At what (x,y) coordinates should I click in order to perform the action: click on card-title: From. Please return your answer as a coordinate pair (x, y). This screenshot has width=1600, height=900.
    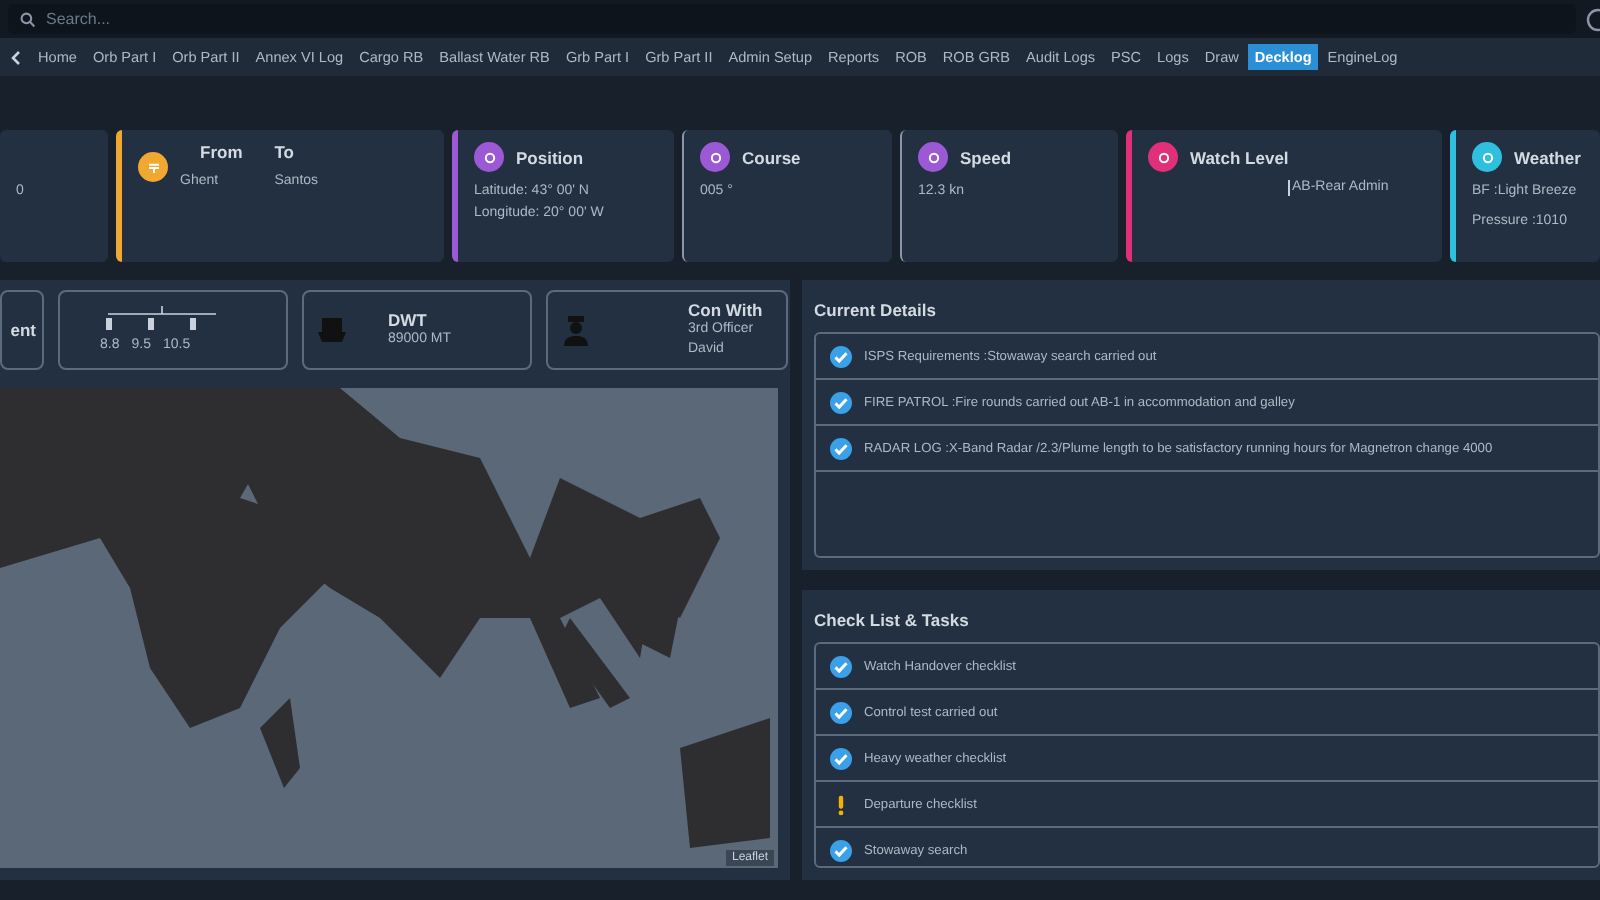
    Looking at the image, I should click on (221, 152).